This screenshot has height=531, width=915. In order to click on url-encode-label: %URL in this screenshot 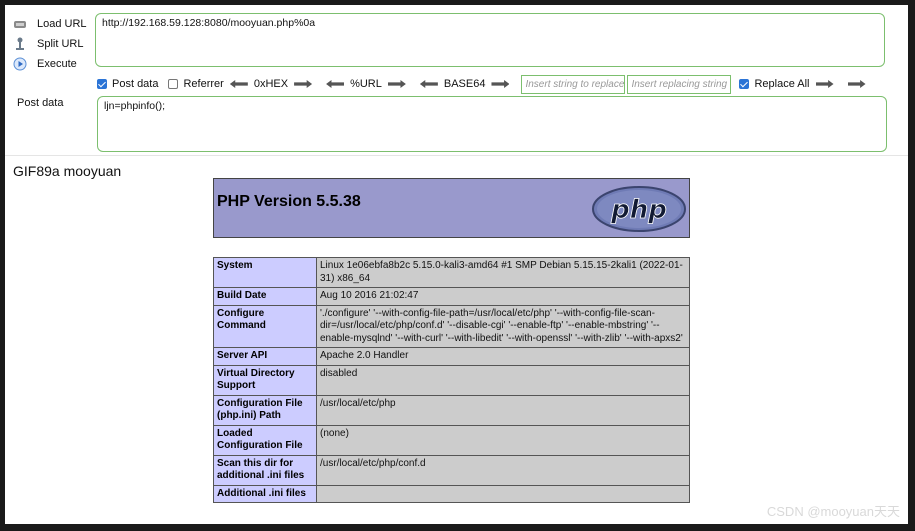, I will do `click(366, 84)`.